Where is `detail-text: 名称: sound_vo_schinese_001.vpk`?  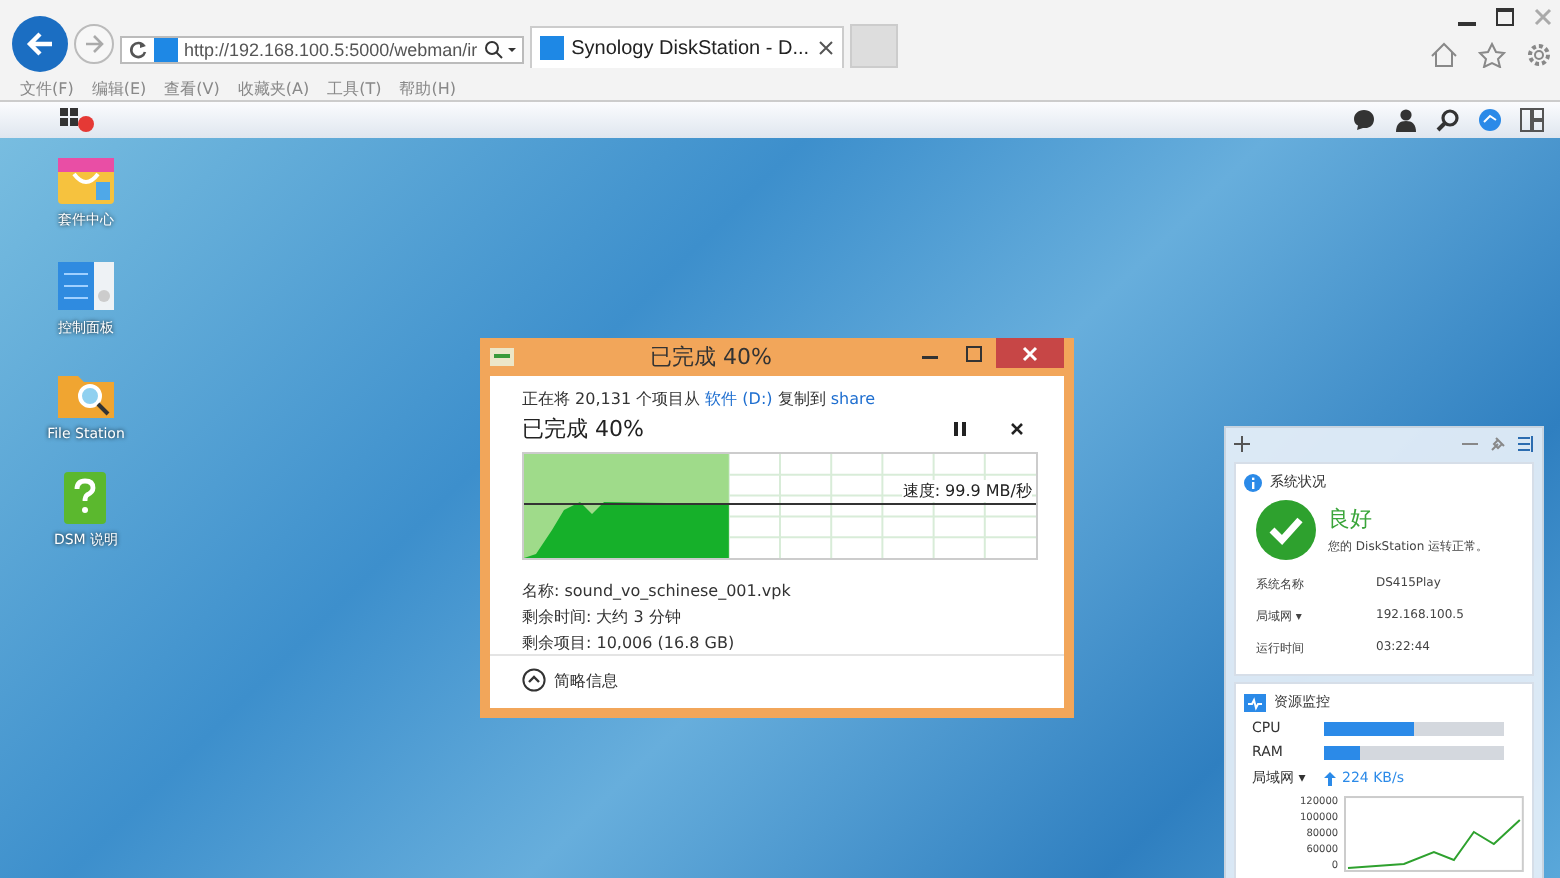
detail-text: 名称: sound_vo_schinese_001.vpk is located at coordinates (657, 591).